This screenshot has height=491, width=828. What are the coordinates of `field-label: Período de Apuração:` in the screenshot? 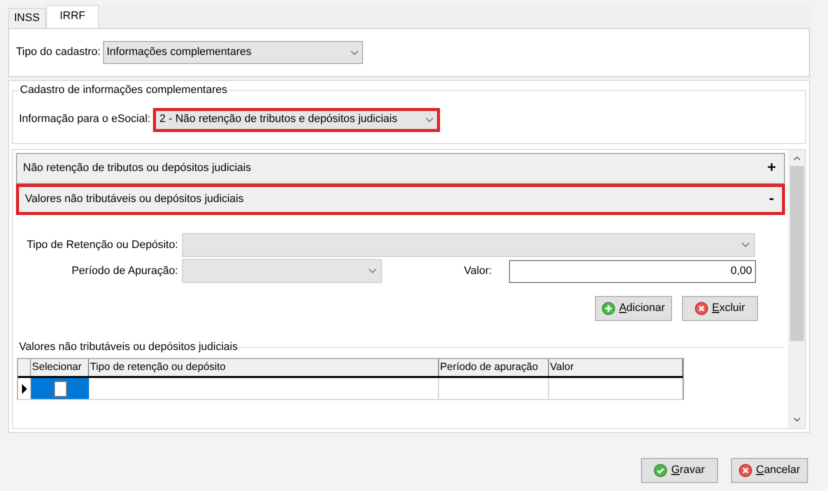 It's located at (124, 271).